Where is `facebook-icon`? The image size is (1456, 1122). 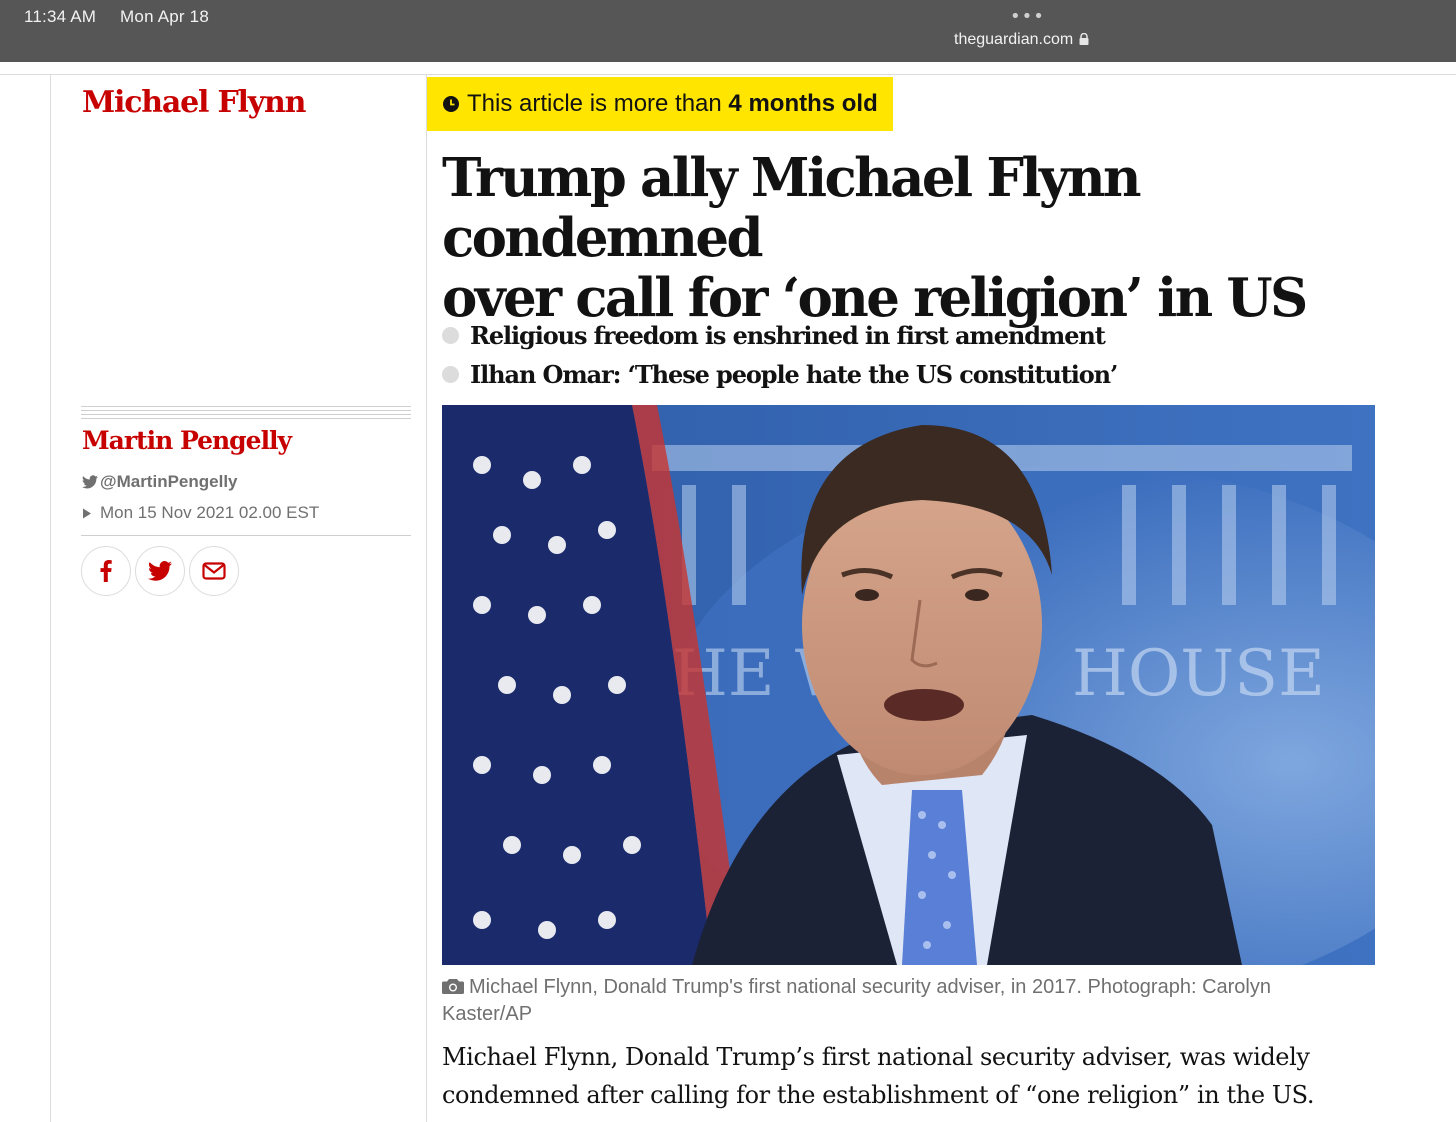 facebook-icon is located at coordinates (106, 571).